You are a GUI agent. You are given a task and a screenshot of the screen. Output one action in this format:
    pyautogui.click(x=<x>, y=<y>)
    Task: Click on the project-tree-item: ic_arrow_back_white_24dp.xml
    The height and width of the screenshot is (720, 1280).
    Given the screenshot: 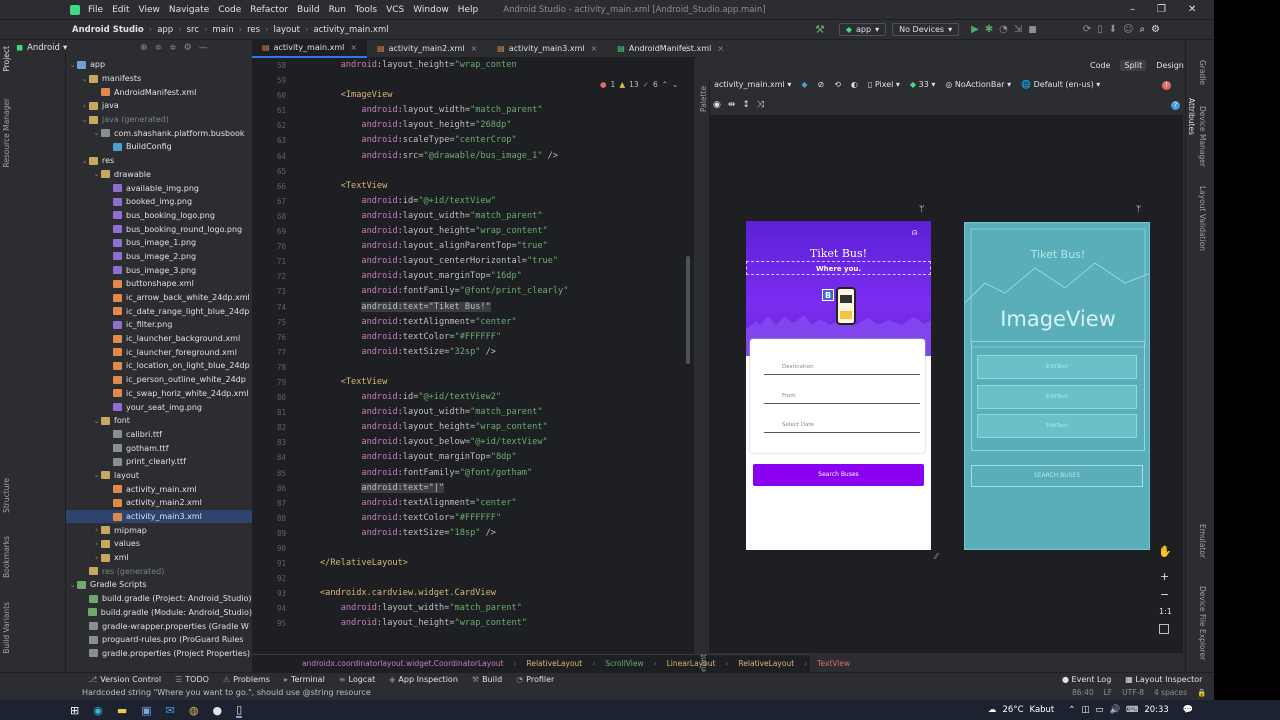 What is the action you would take?
    pyautogui.click(x=159, y=298)
    